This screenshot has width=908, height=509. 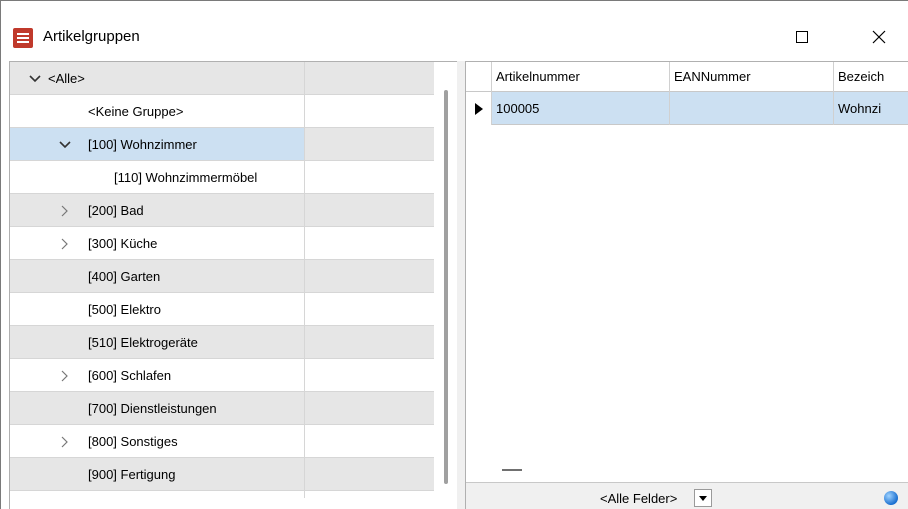 I want to click on tree-item: [800] Sonstiges, so click(x=157, y=441).